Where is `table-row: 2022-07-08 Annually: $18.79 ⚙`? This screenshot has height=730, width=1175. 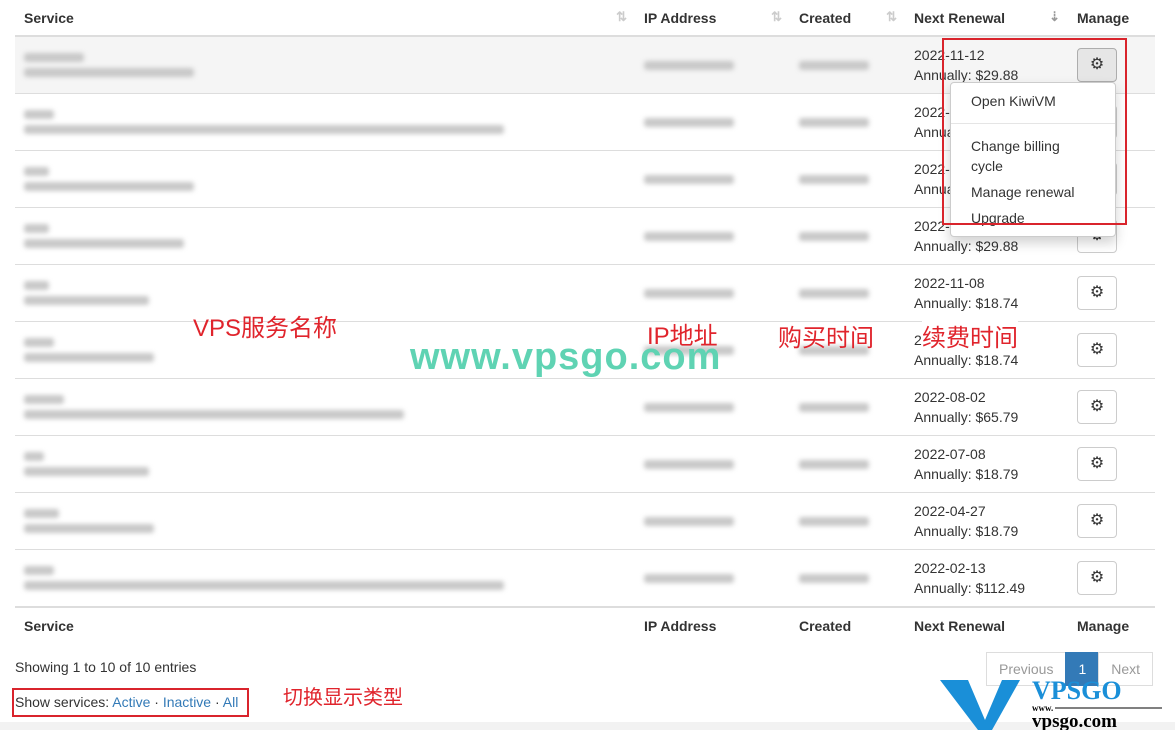 table-row: 2022-07-08 Annually: $18.79 ⚙ is located at coordinates (585, 464).